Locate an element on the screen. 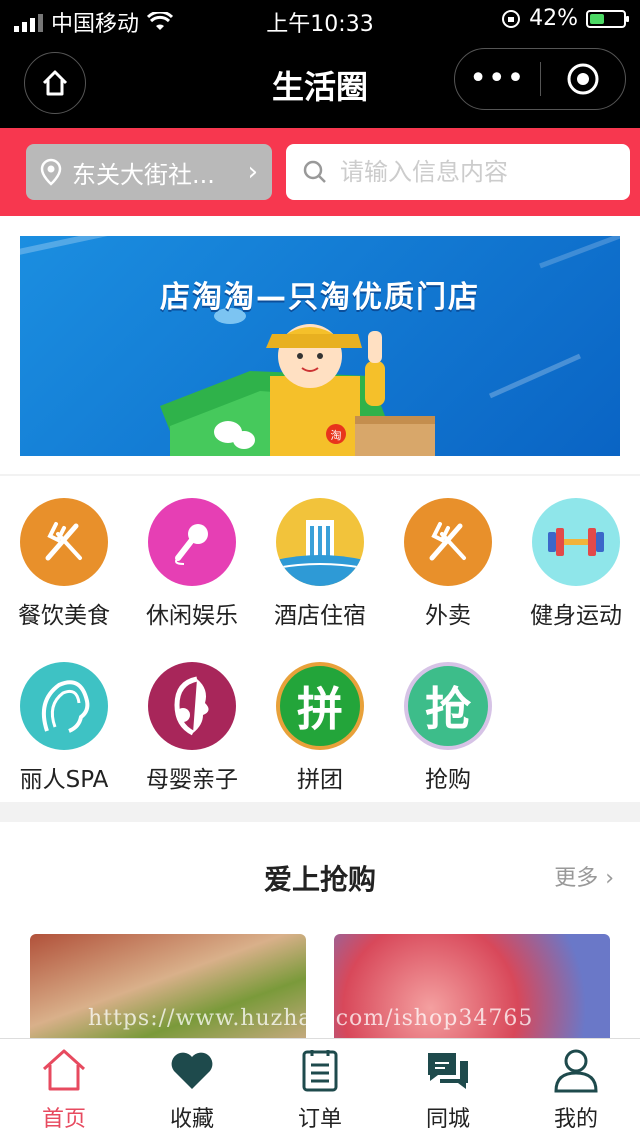  category-label: 丽人SPA is located at coordinates (64, 780).